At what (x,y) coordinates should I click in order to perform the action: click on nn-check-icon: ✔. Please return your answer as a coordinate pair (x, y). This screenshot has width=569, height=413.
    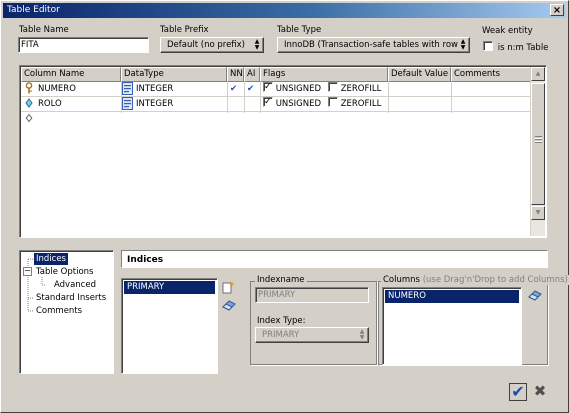
    Looking at the image, I should click on (236, 89).